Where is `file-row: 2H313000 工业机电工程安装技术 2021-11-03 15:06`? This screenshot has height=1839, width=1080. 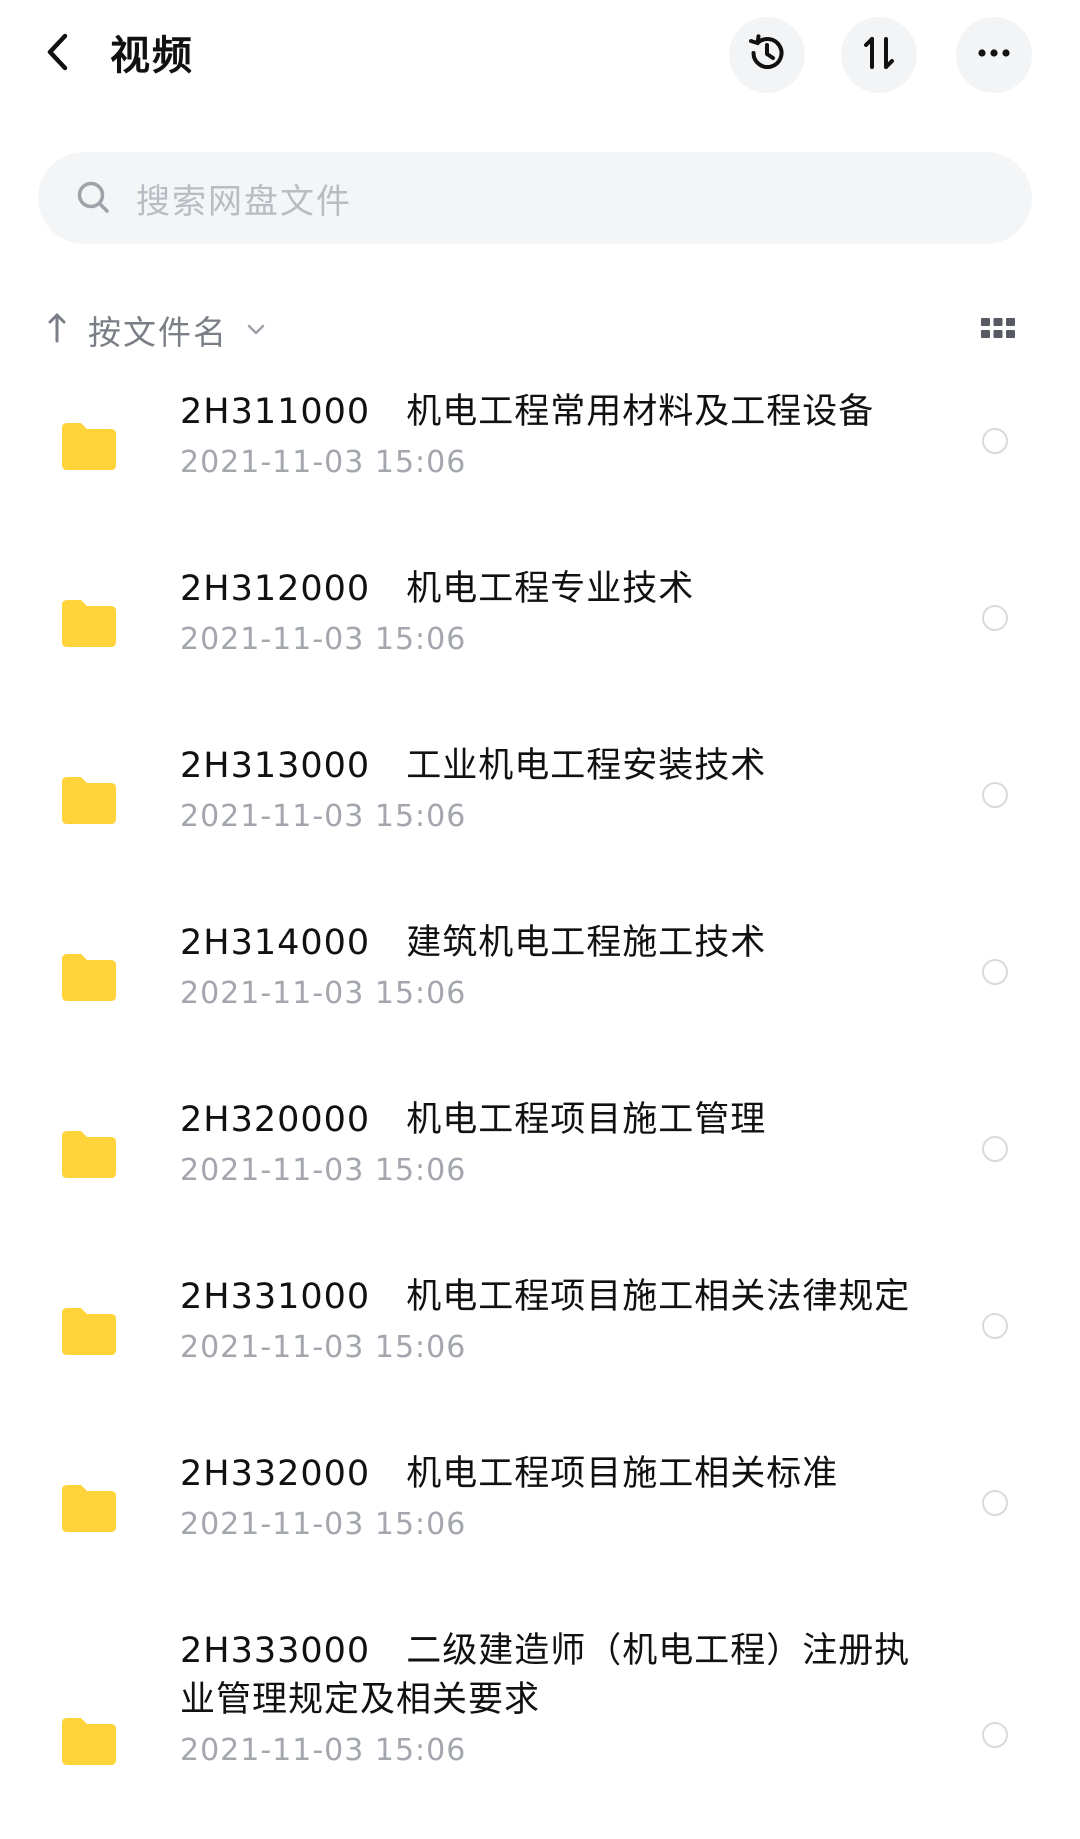 file-row: 2H313000 工业机电工程安装技术 2021-11-03 15:06 is located at coordinates (540, 812).